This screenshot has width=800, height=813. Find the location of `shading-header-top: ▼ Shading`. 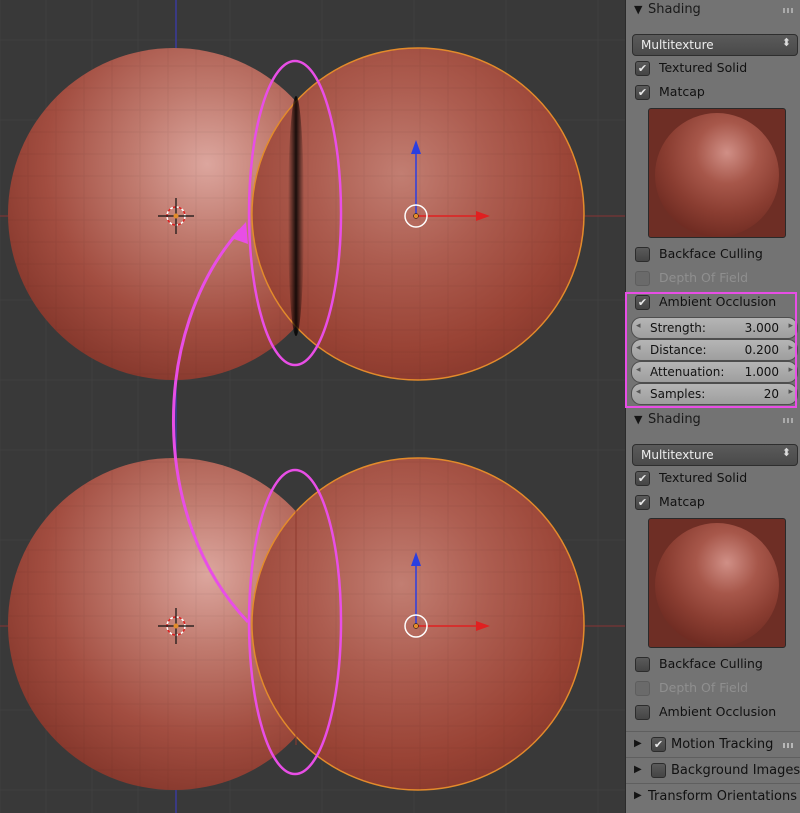

shading-header-top: ▼ Shading is located at coordinates (713, 11).